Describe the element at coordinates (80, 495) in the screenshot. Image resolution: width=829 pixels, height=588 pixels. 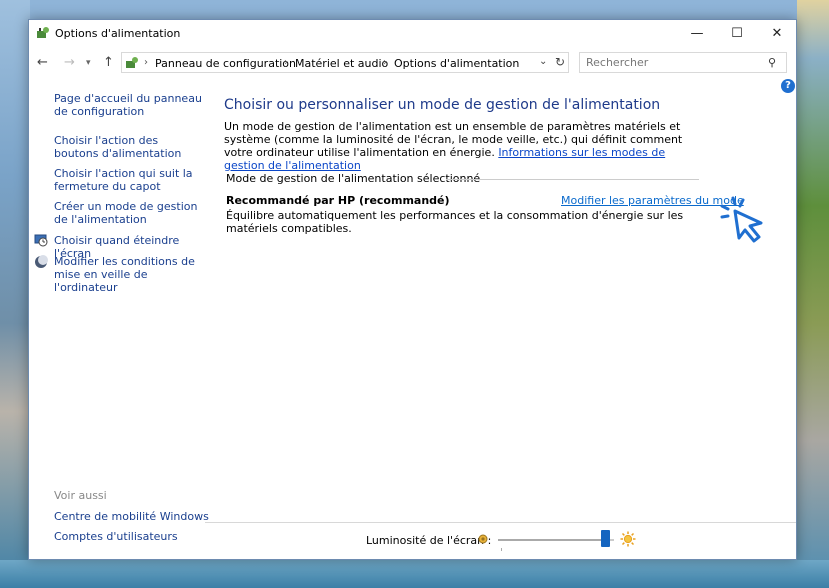
I see `see-also-heading: Voir aussi` at that location.